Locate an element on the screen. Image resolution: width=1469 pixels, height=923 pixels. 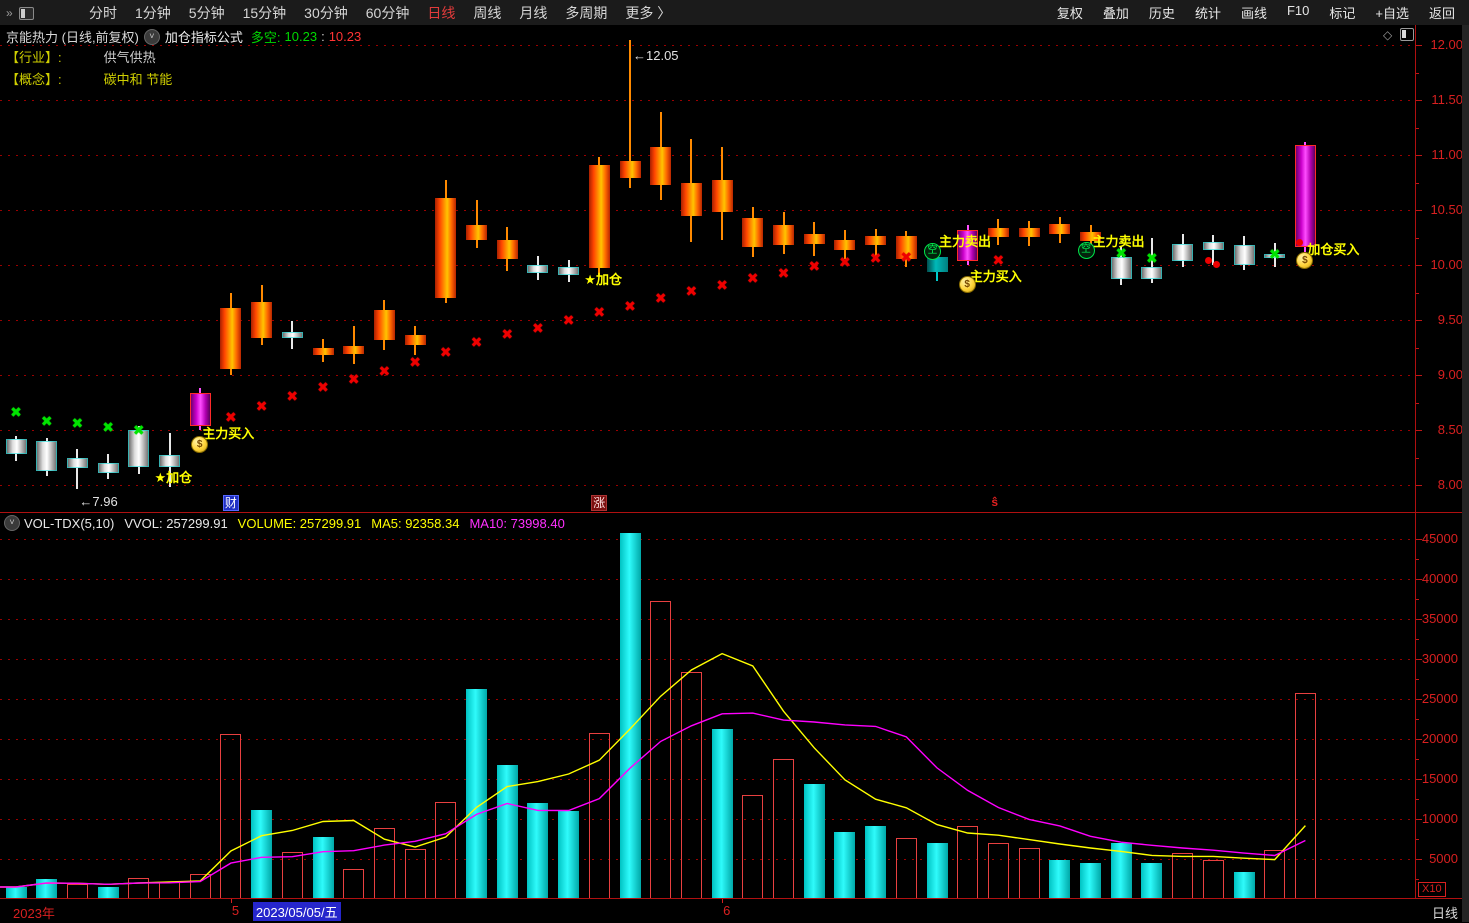
volume-axis-label: 10000 is located at coordinates (1439, 818).